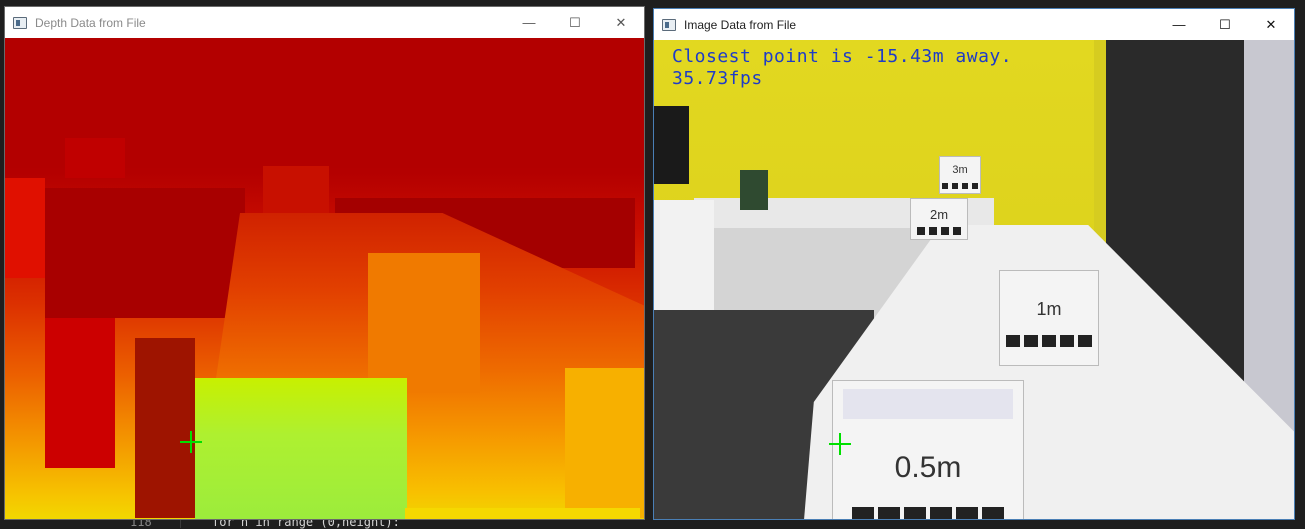 This screenshot has width=1305, height=529. What do you see at coordinates (1049, 309) in the screenshot?
I see `sign-label: 1m` at bounding box center [1049, 309].